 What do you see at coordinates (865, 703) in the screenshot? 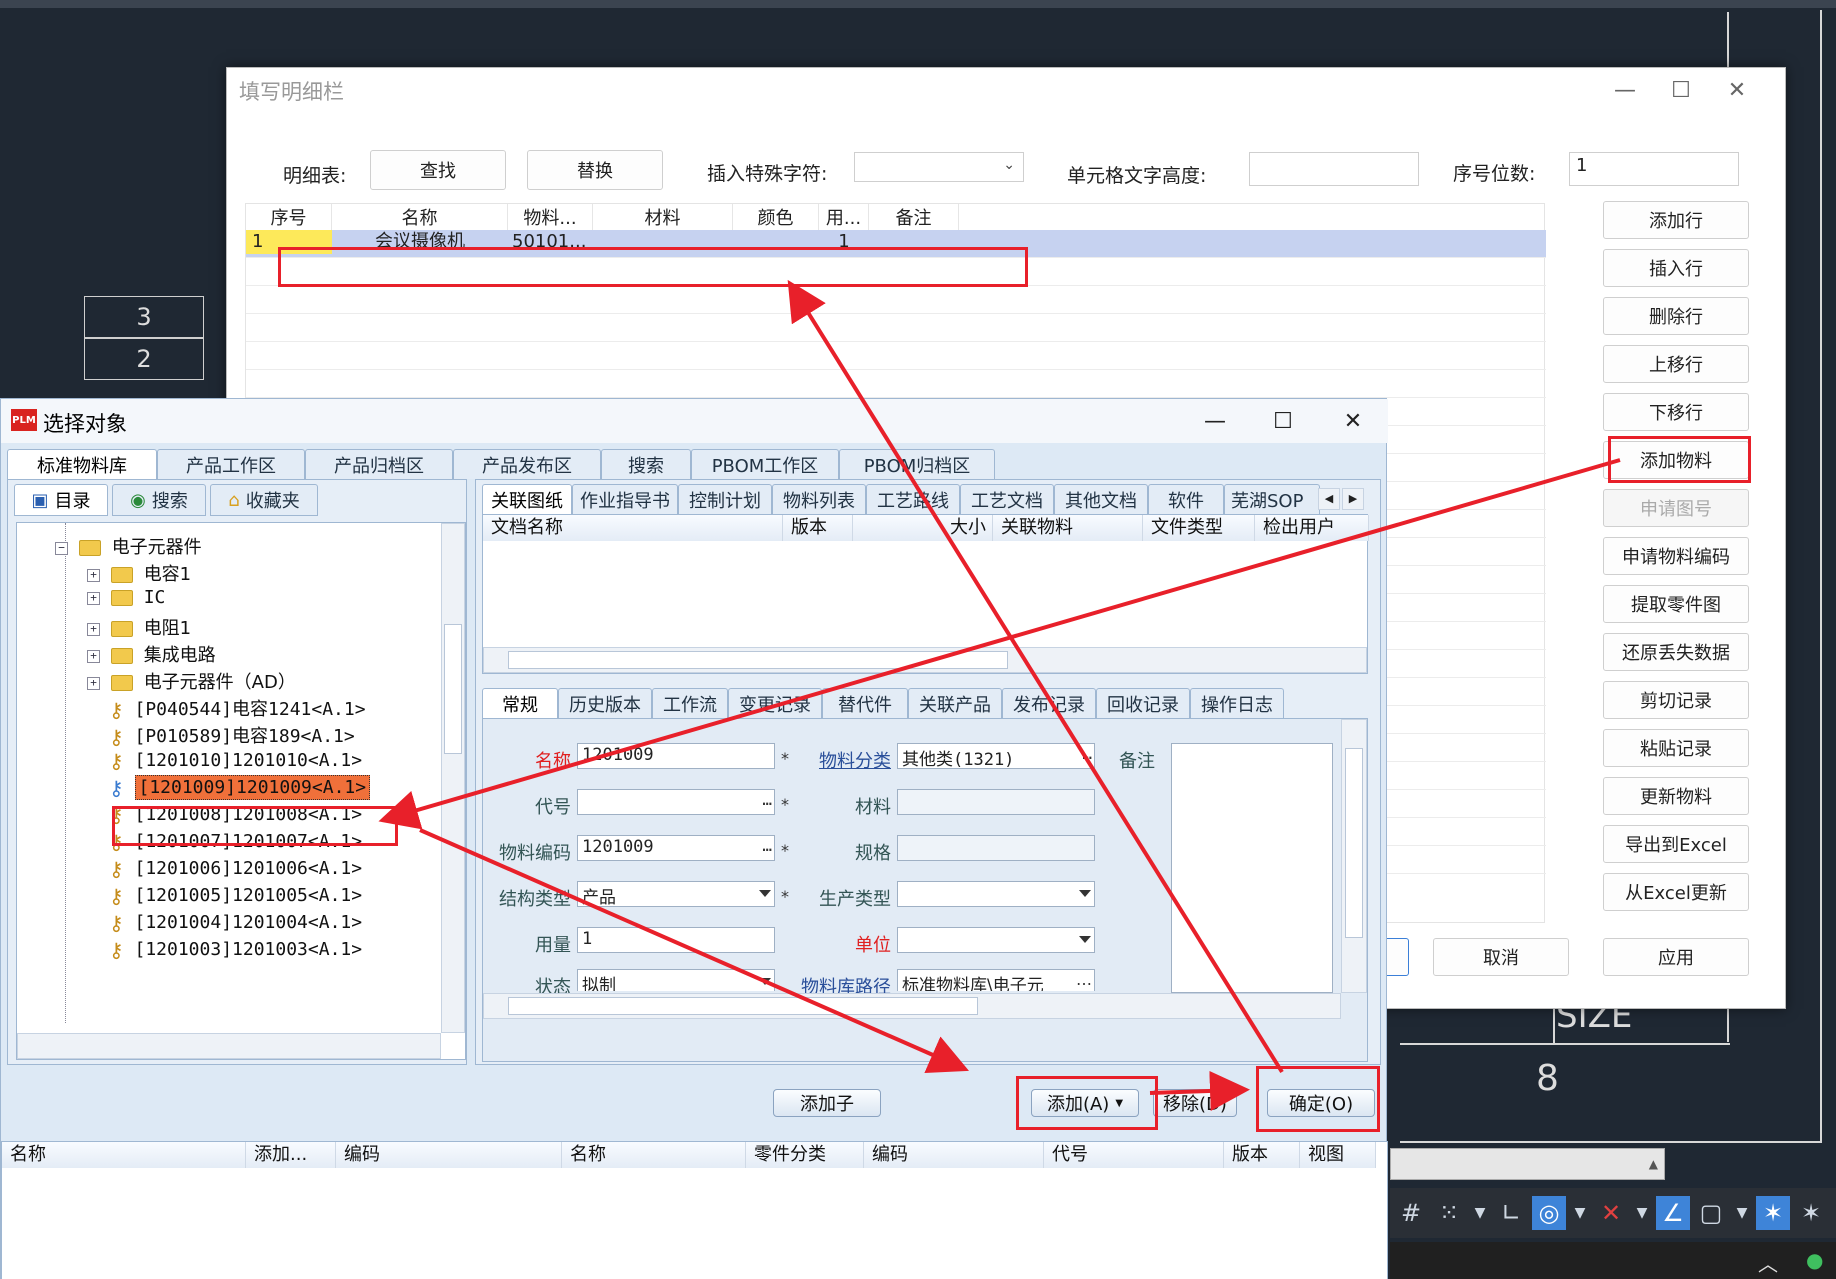
I see `tab-substitutes: 替代件` at bounding box center [865, 703].